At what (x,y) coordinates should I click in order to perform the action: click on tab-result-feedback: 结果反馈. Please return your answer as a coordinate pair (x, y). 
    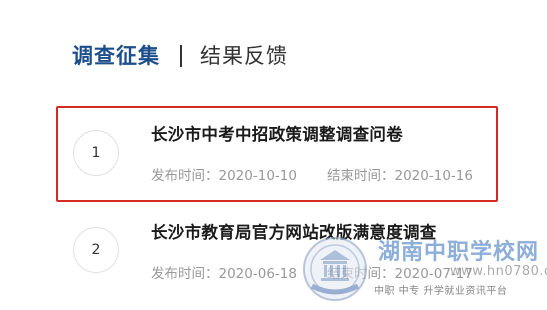
    Looking at the image, I should click on (244, 56).